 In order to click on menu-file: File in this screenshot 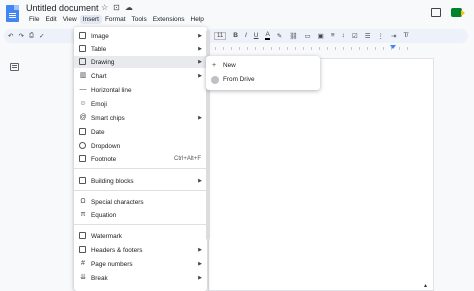, I will do `click(34, 19)`.